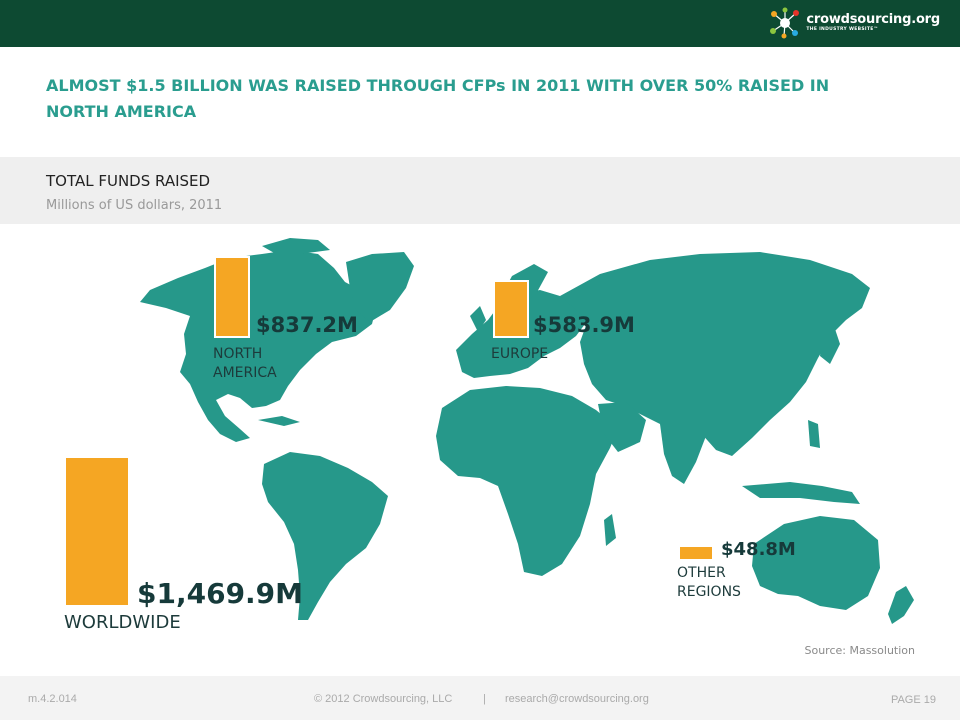  What do you see at coordinates (842, 30) in the screenshot?
I see `logo-tagline: THE INDUSTRY WEBSITE™` at bounding box center [842, 30].